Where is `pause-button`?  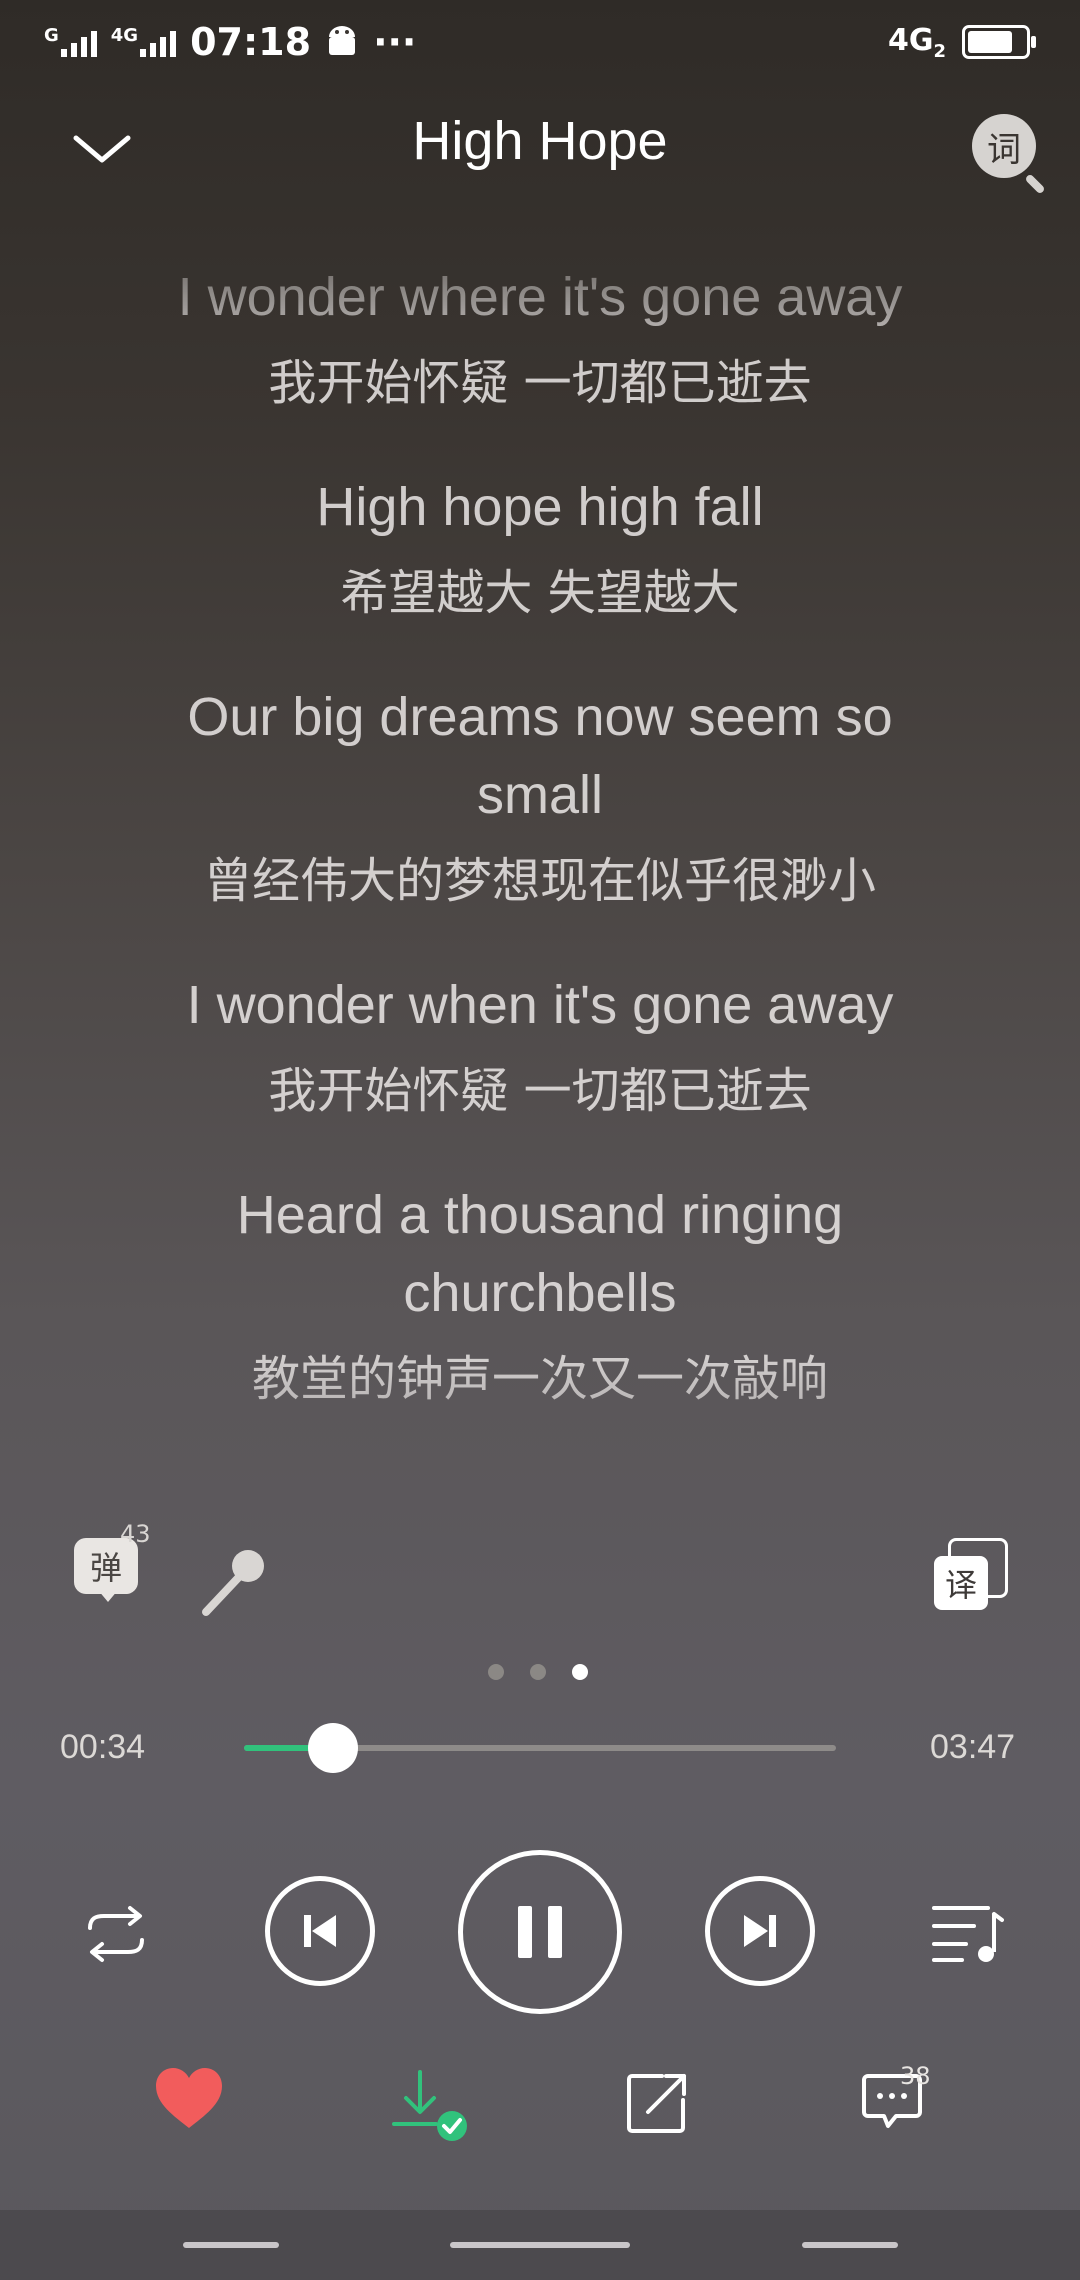 pause-button is located at coordinates (540, 1932).